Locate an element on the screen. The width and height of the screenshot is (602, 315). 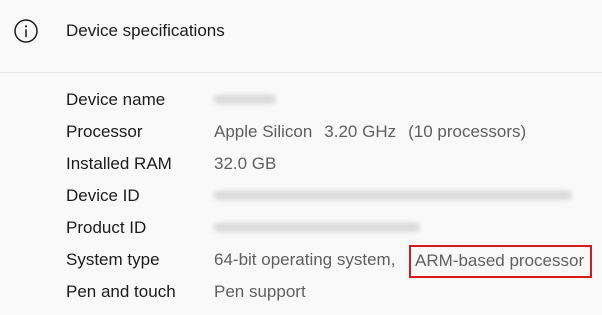
spec-row-pen-touch: Pen and touch Pen support is located at coordinates (301, 292).